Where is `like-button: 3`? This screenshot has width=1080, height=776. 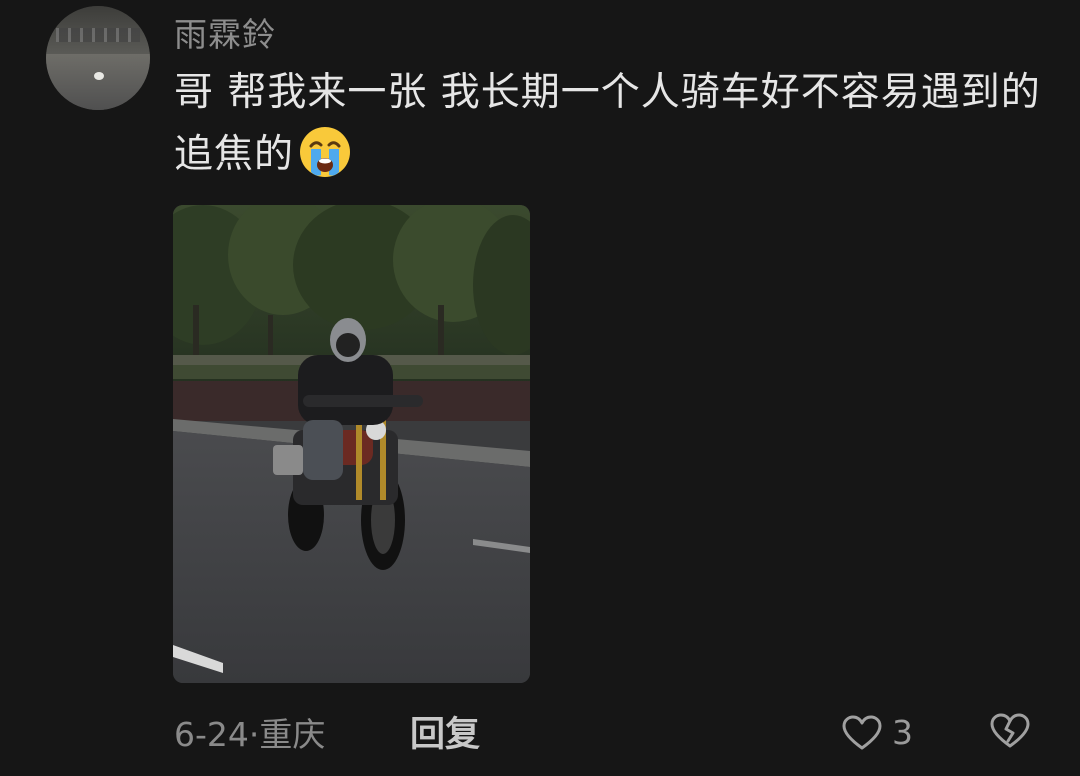
like-button: 3 is located at coordinates (877, 732).